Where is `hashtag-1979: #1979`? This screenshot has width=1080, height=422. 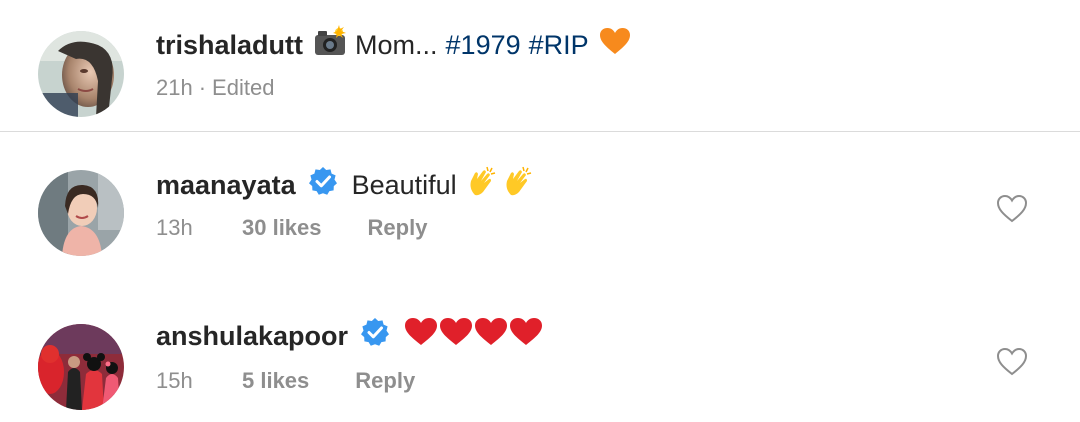
hashtag-1979: #1979 is located at coordinates (483, 45).